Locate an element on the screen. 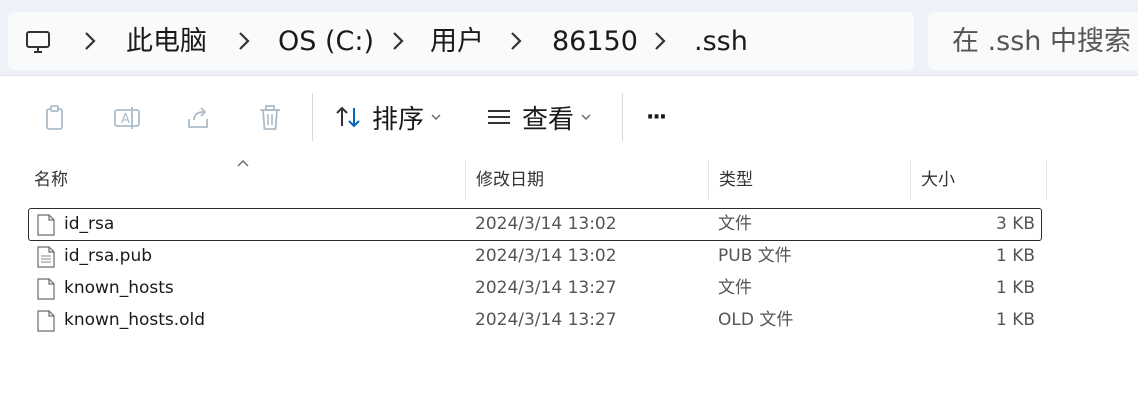 The width and height of the screenshot is (1138, 406). column-headers: 名称 修改日期 类型 大小 is located at coordinates (569, 180).